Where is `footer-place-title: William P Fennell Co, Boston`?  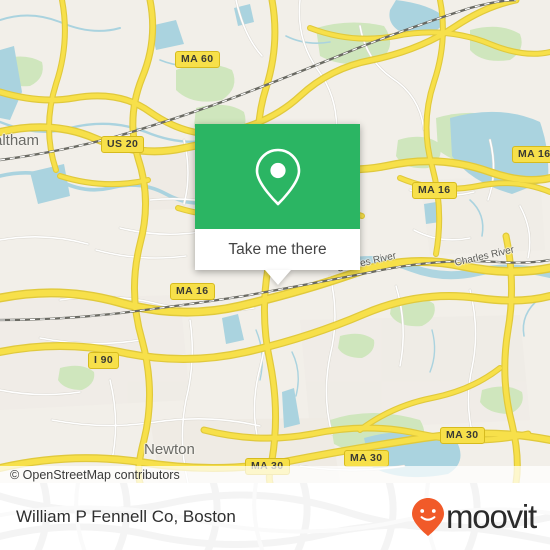
footer-place-title: William P Fennell Co, Boston is located at coordinates (126, 516).